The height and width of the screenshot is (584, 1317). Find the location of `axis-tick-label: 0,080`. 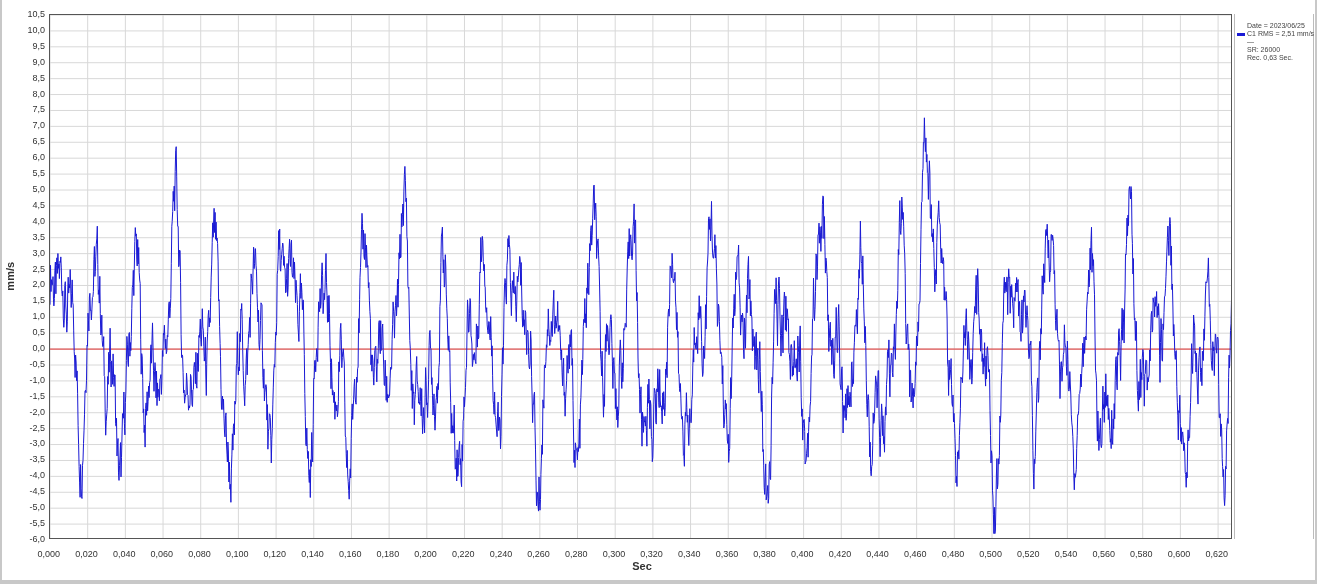

axis-tick-label: 0,080 is located at coordinates (199, 554).